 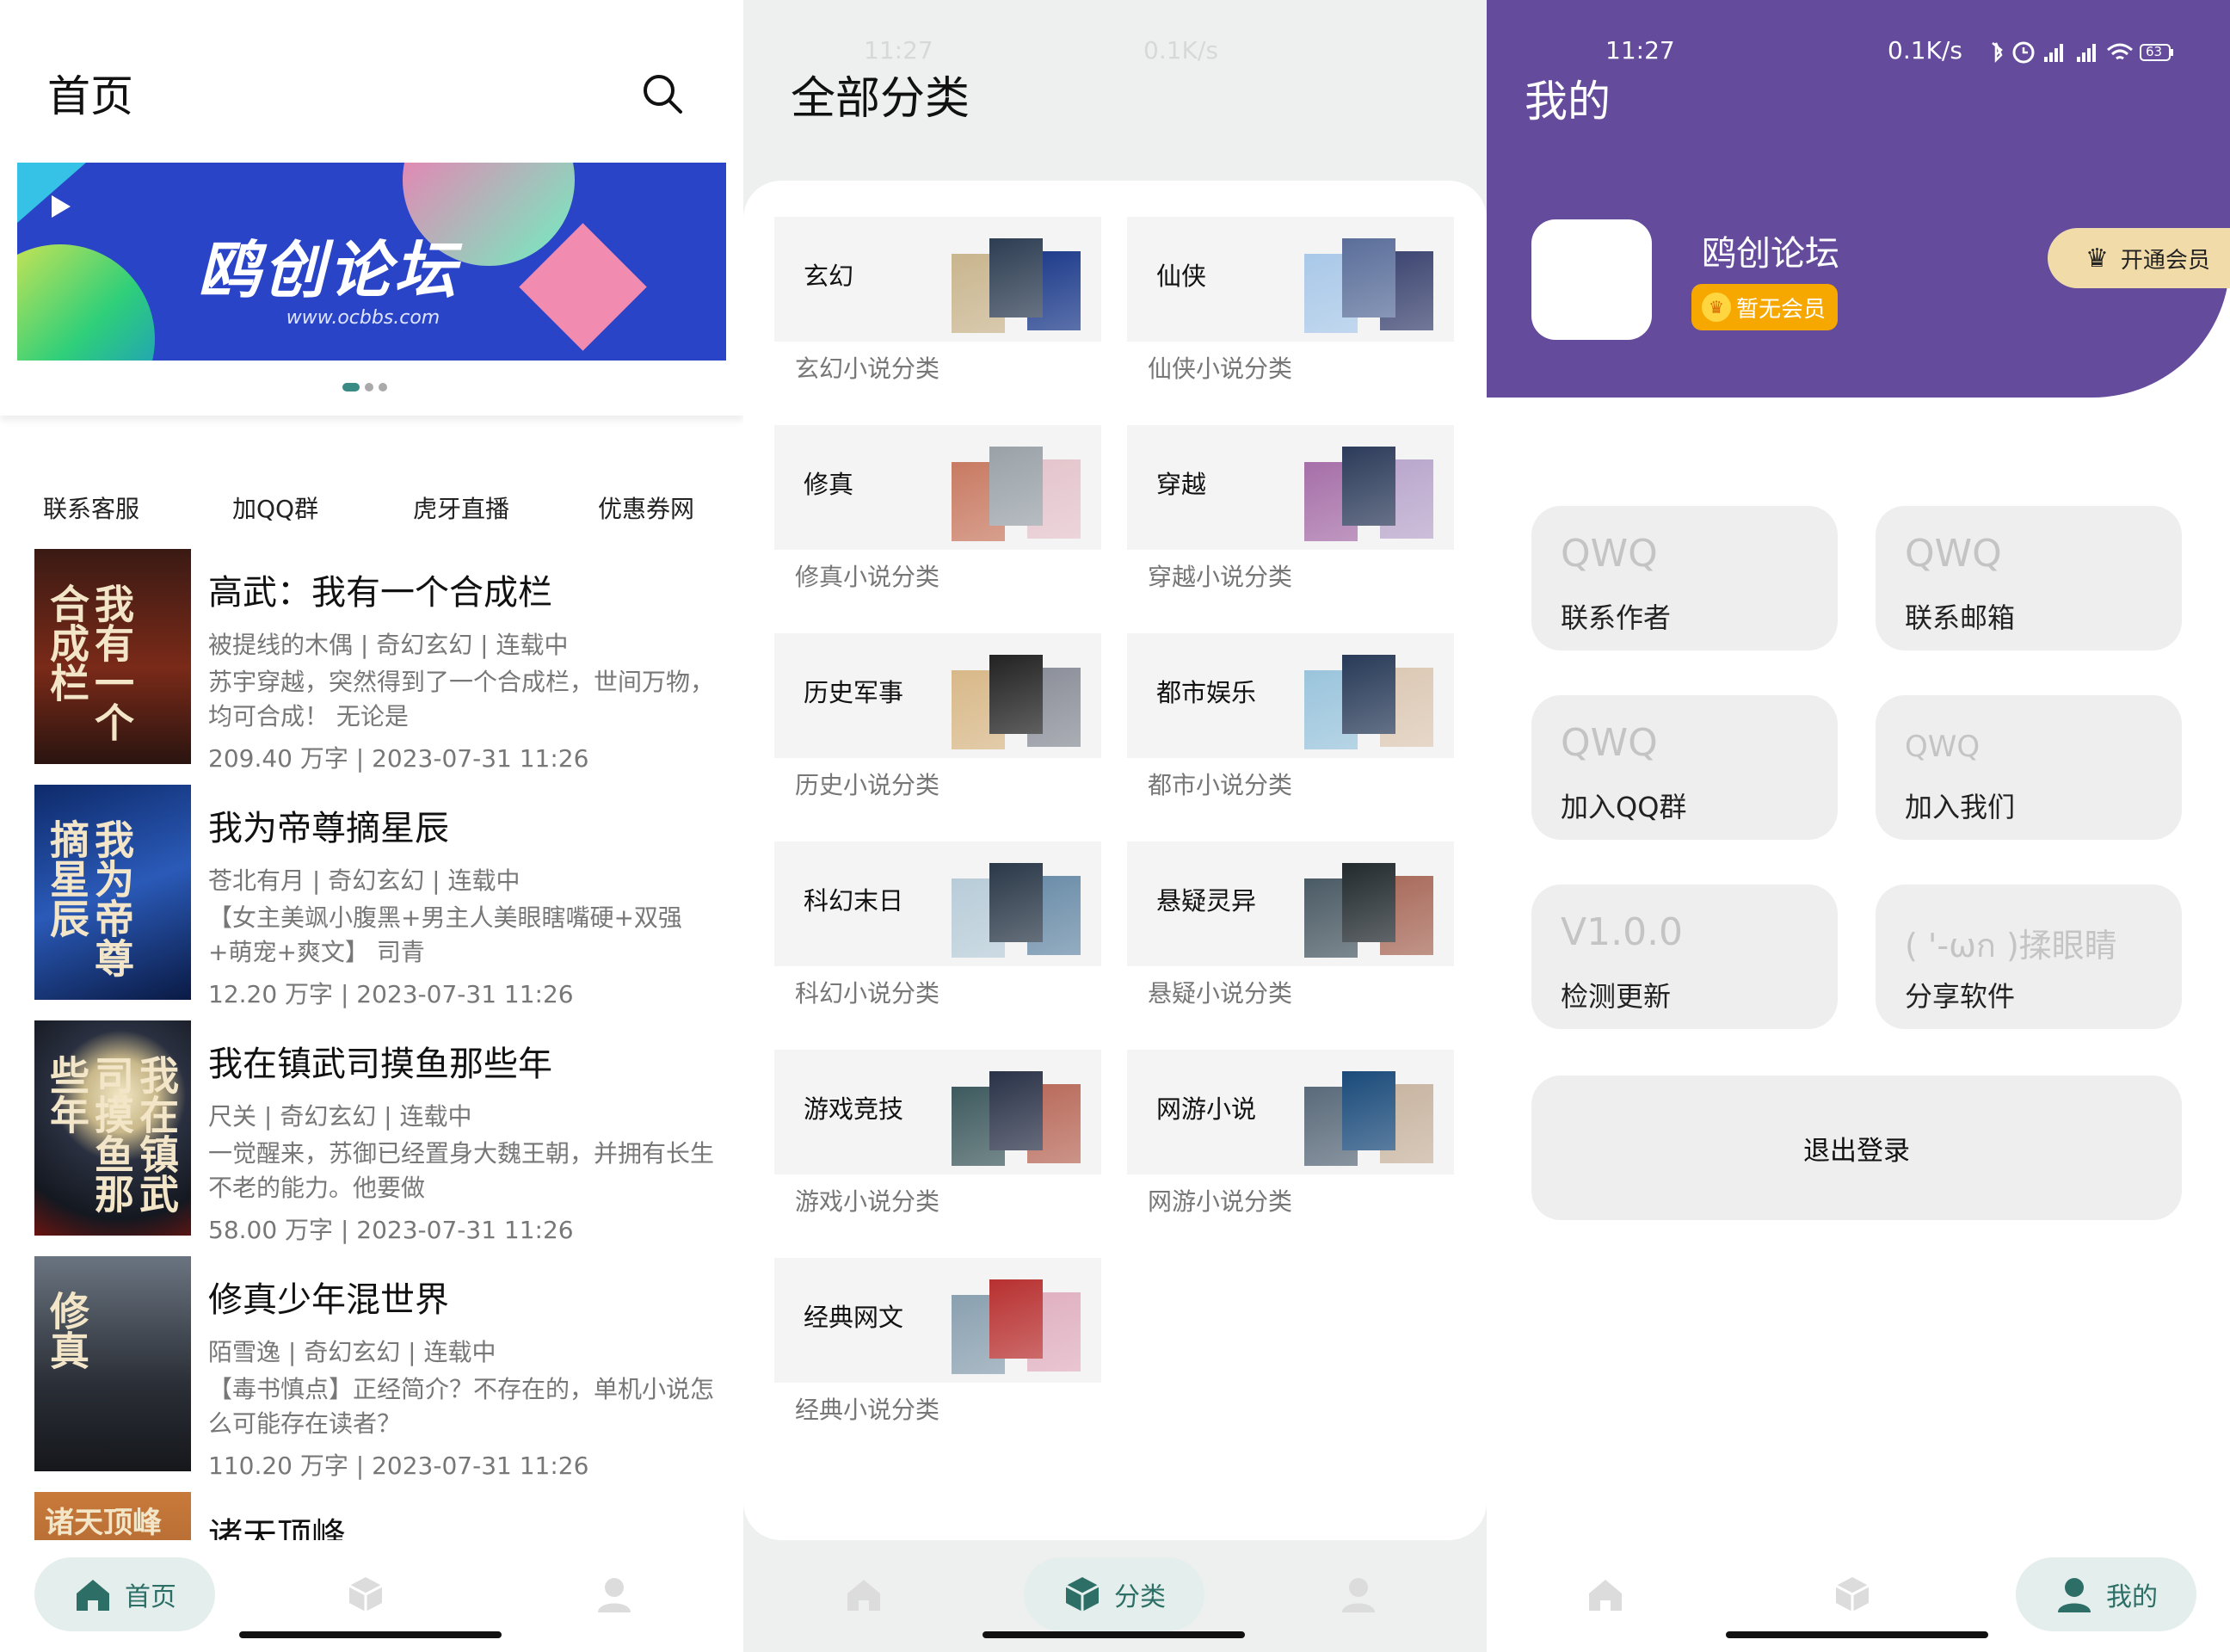 What do you see at coordinates (371, 509) in the screenshot?
I see `quick-links: 联系客服 加QQ群 虎牙直播 优惠券网` at bounding box center [371, 509].